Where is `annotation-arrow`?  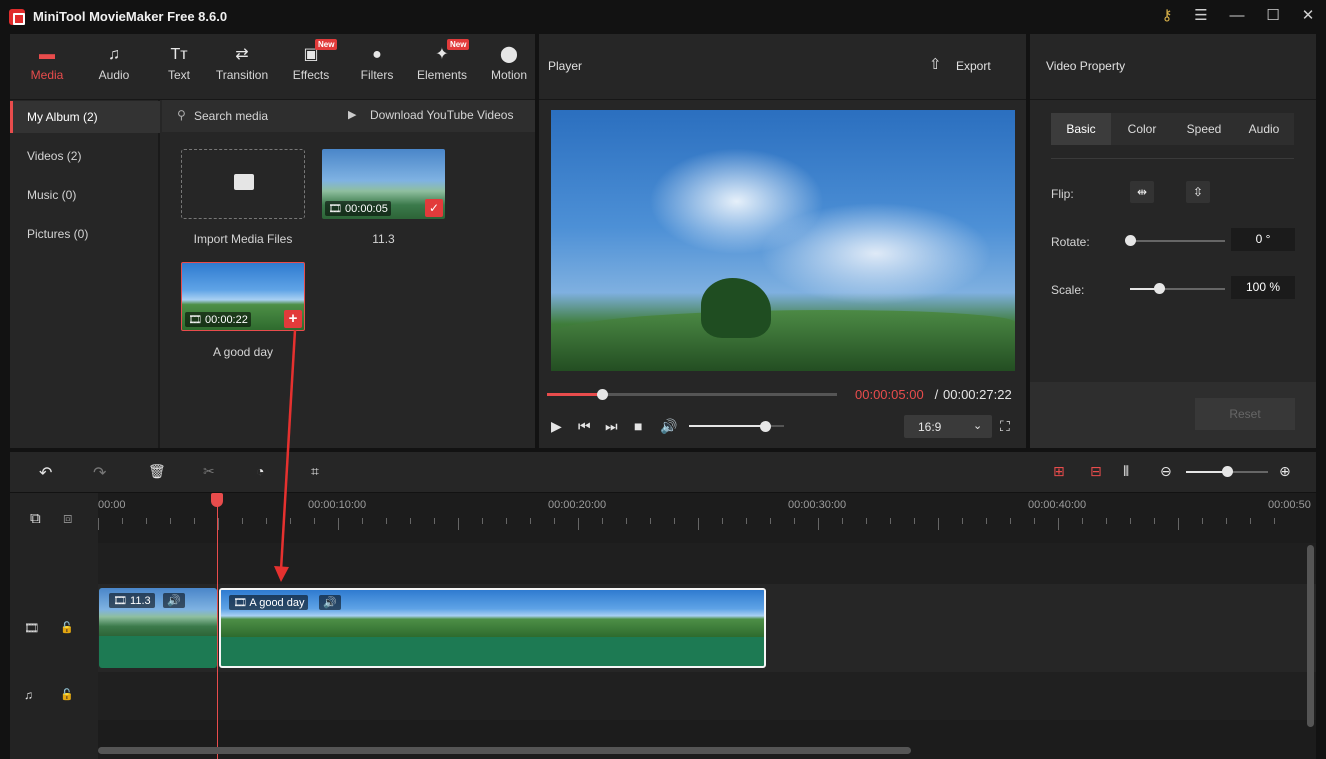
annotation-arrow is located at coordinates (285, 455).